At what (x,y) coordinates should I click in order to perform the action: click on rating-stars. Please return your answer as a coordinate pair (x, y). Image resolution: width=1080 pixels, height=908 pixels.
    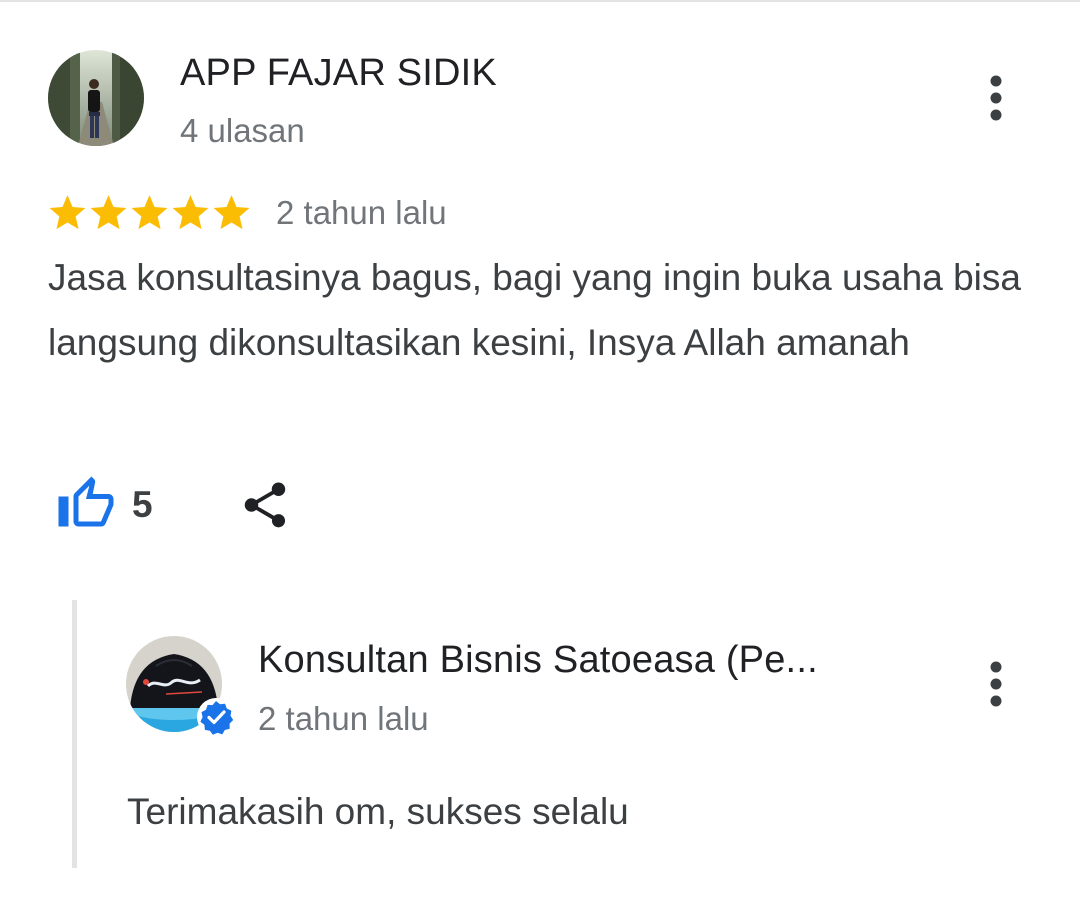
    Looking at the image, I should click on (148, 213).